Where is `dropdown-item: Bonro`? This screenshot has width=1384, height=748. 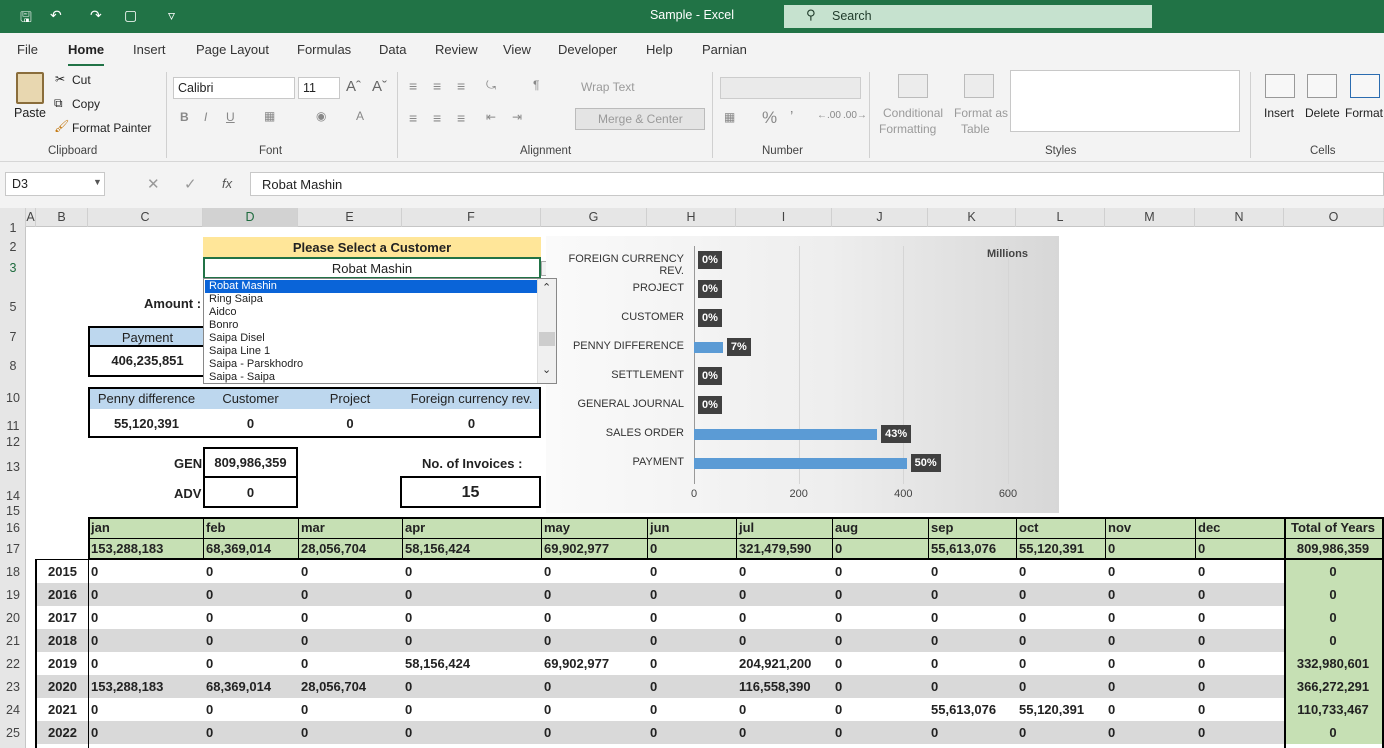 dropdown-item: Bonro is located at coordinates (371, 325).